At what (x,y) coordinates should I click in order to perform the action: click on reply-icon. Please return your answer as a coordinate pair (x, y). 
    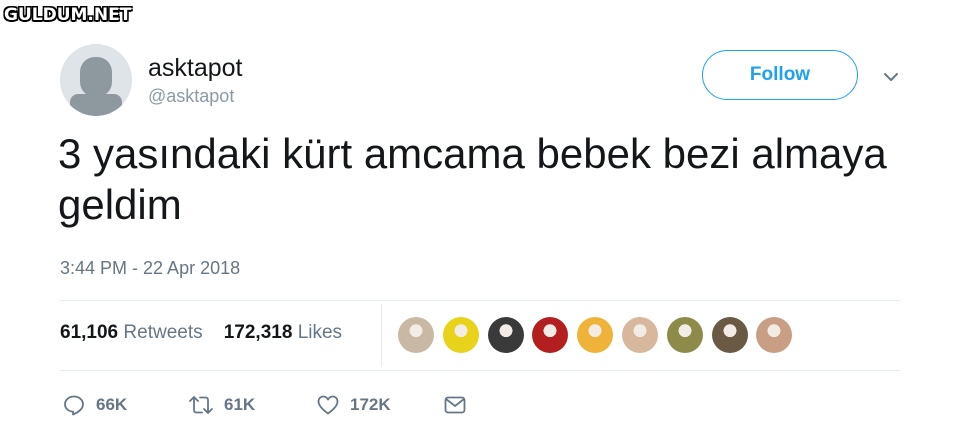
    Looking at the image, I should click on (74, 405).